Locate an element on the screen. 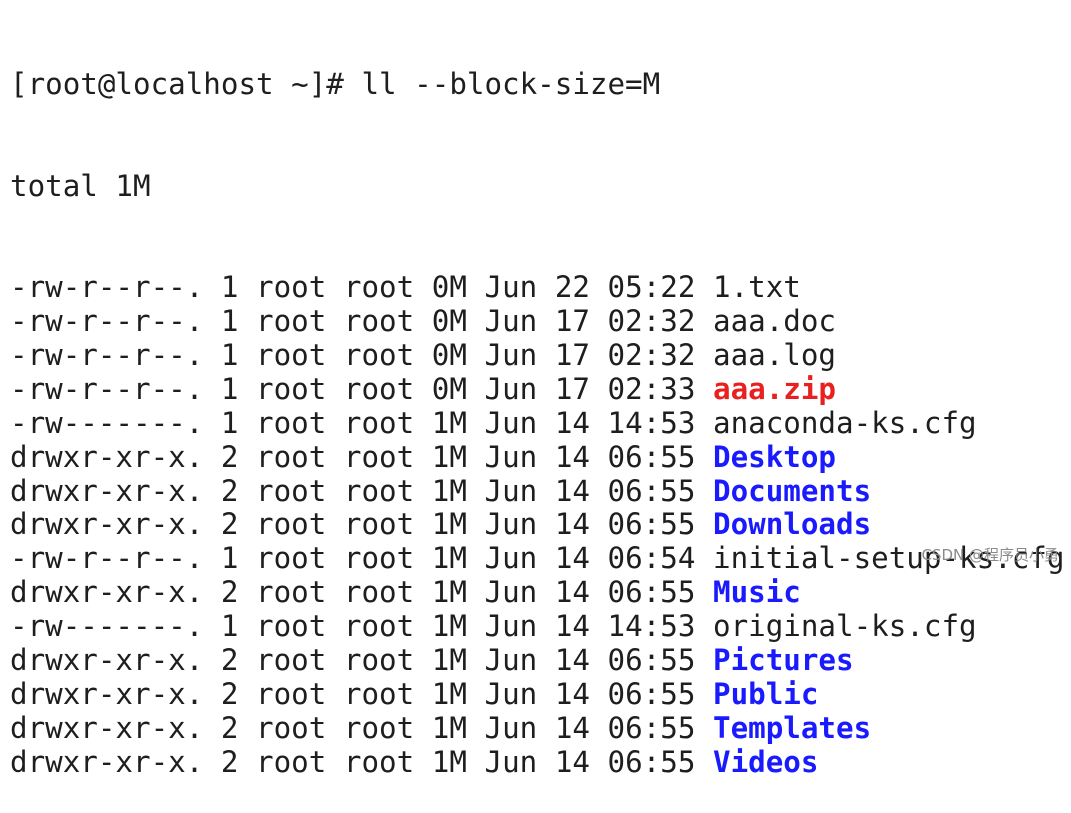  entry-name: Public is located at coordinates (766, 693).